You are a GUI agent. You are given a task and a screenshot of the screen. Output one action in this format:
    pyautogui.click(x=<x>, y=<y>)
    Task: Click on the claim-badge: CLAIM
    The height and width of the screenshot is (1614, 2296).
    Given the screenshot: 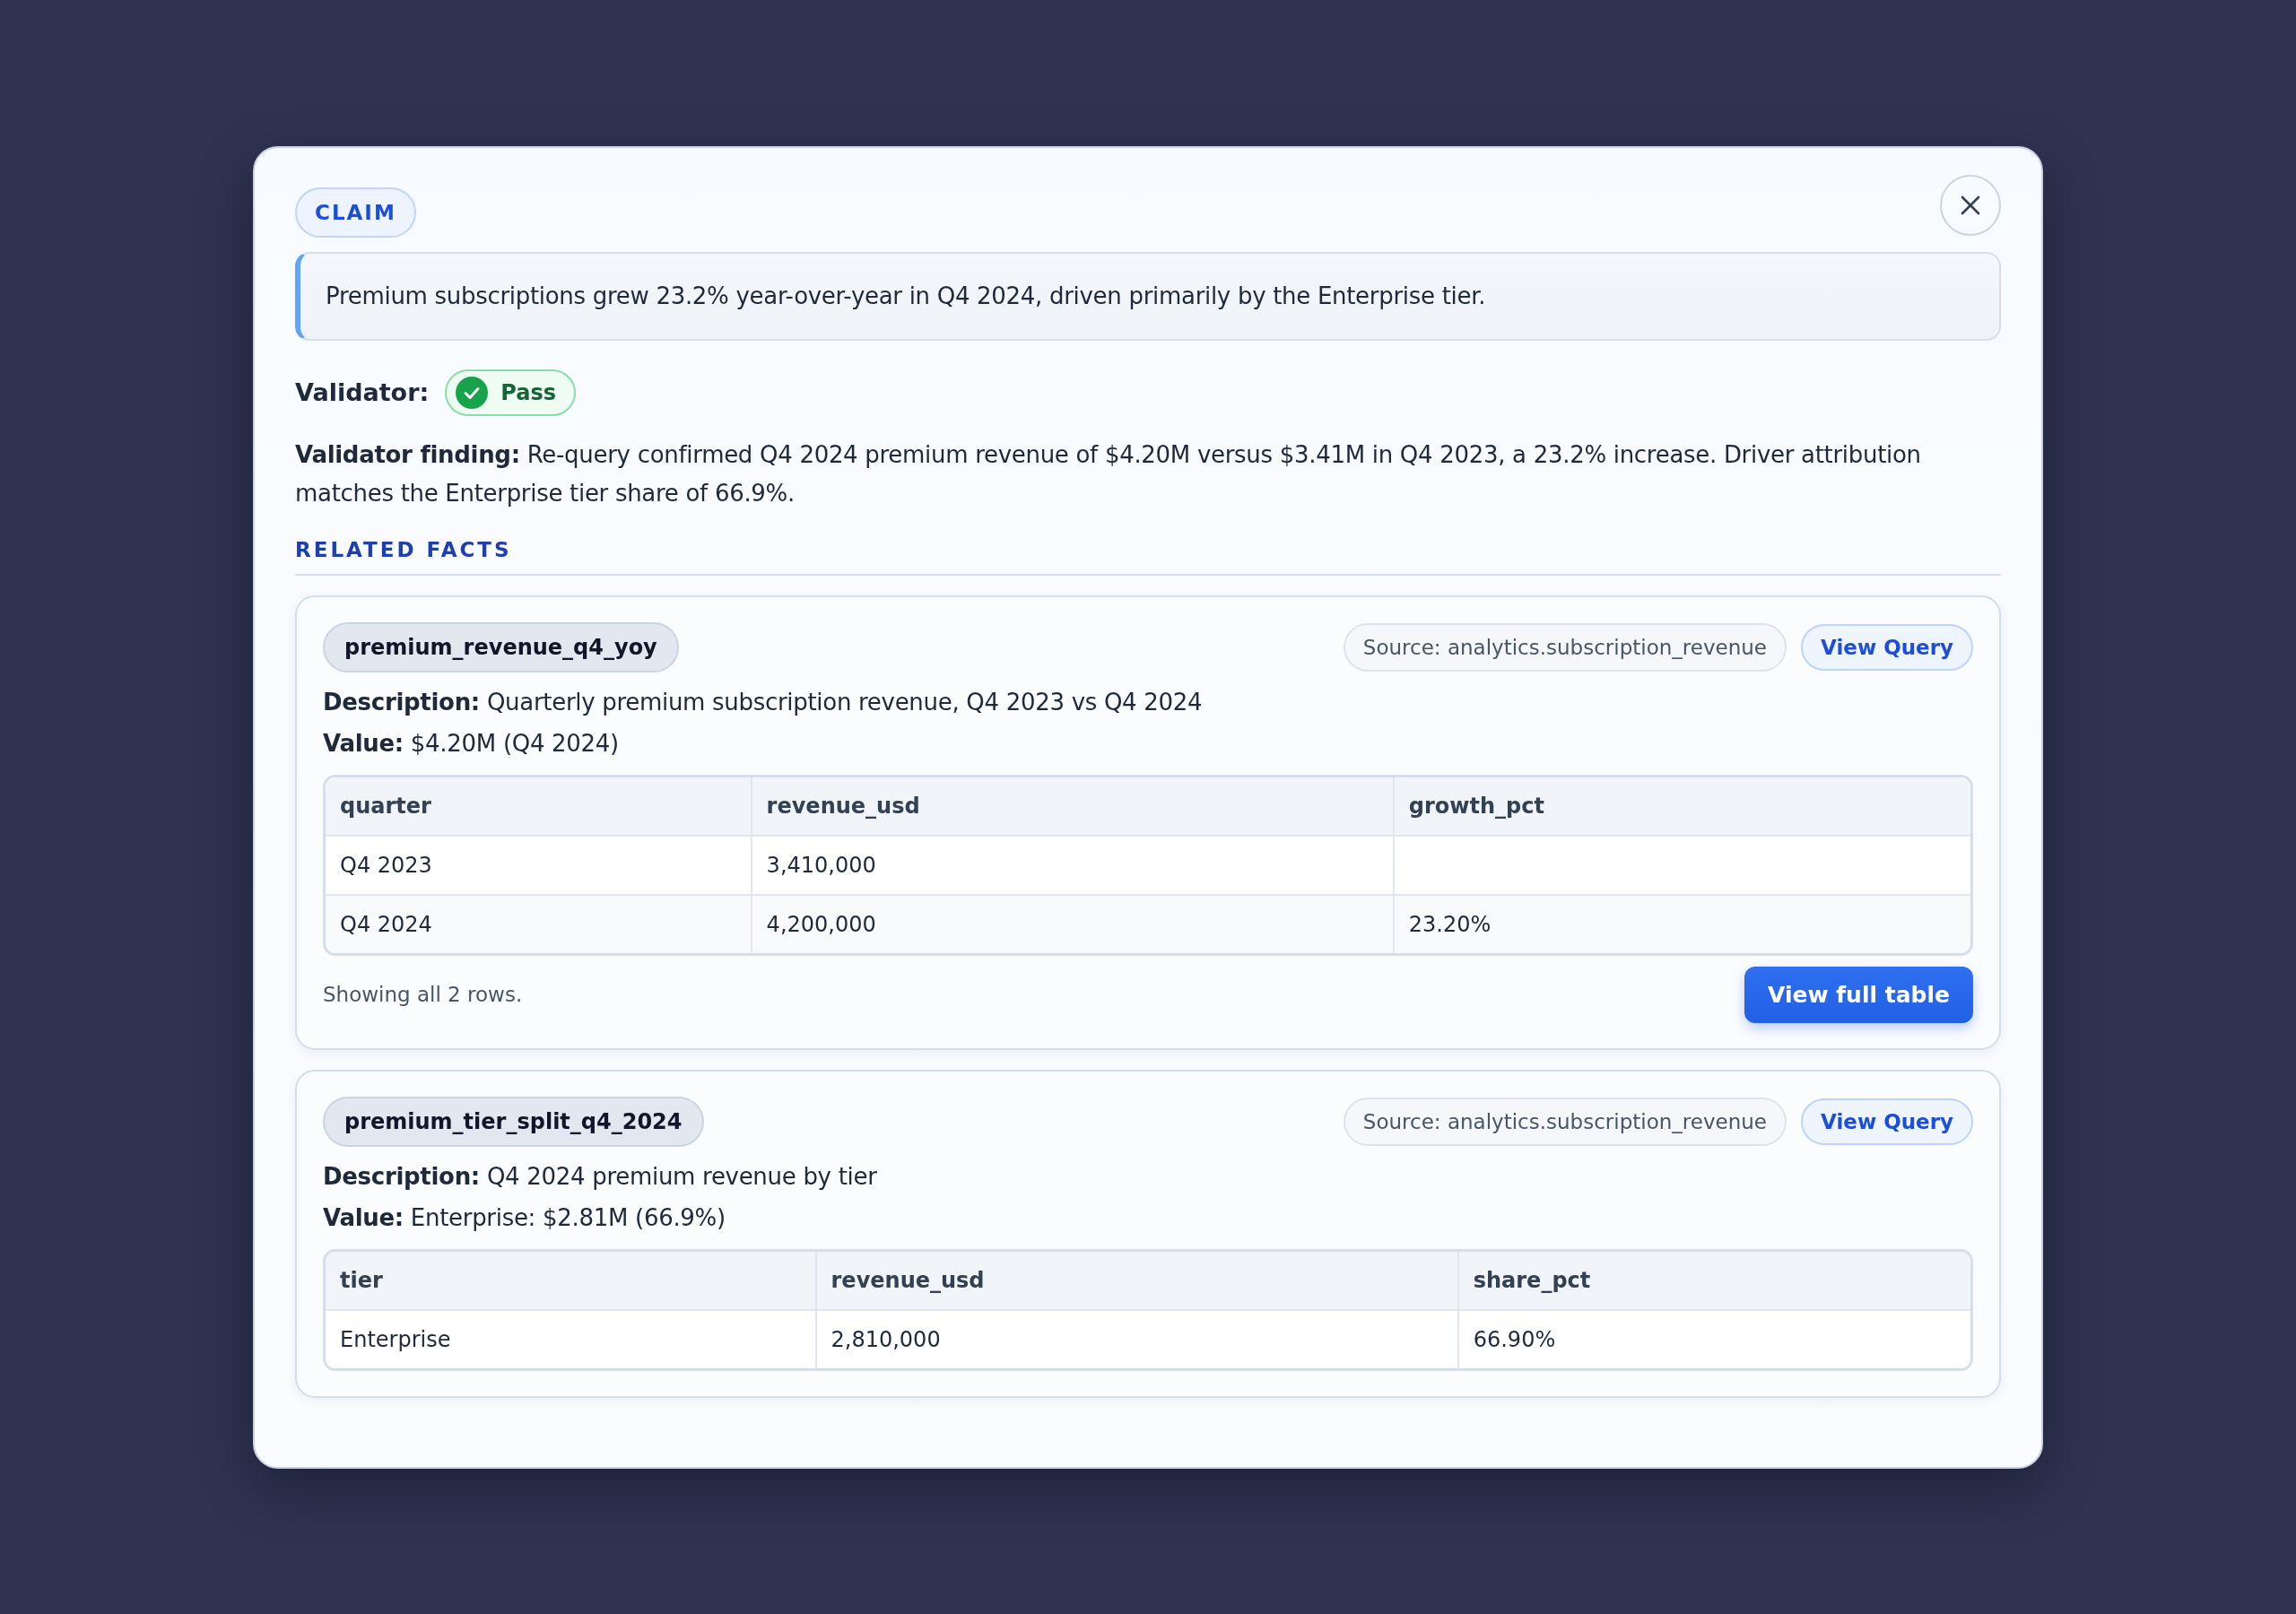 What is the action you would take?
    pyautogui.click(x=355, y=212)
    